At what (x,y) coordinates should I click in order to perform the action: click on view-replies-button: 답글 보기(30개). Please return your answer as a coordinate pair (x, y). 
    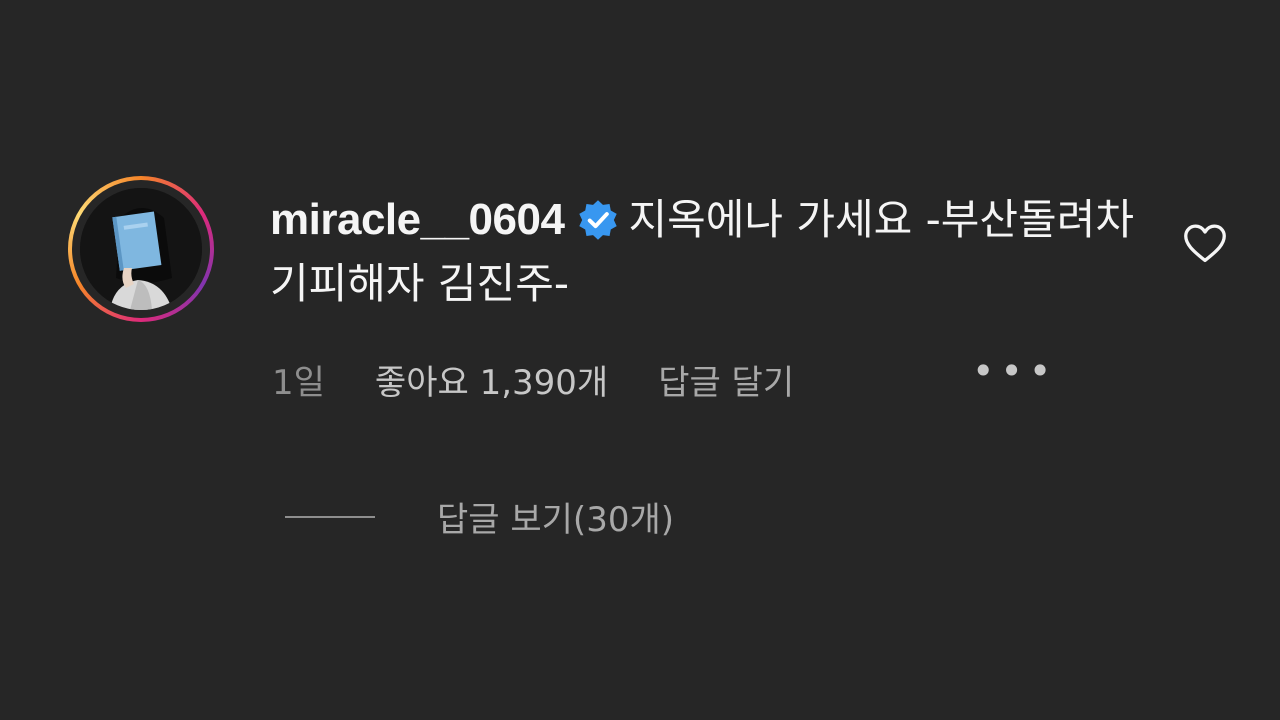
    Looking at the image, I should click on (479, 516).